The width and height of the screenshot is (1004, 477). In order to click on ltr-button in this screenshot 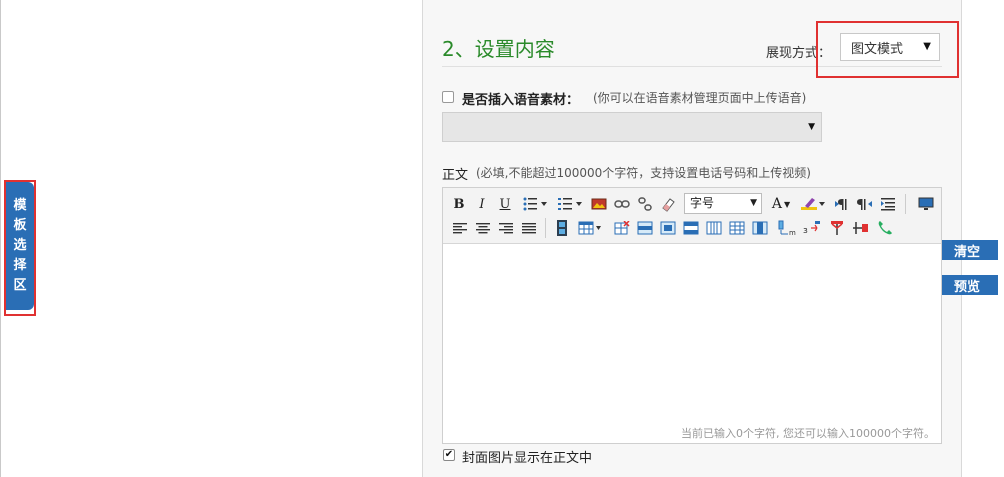, I will do `click(842, 204)`.